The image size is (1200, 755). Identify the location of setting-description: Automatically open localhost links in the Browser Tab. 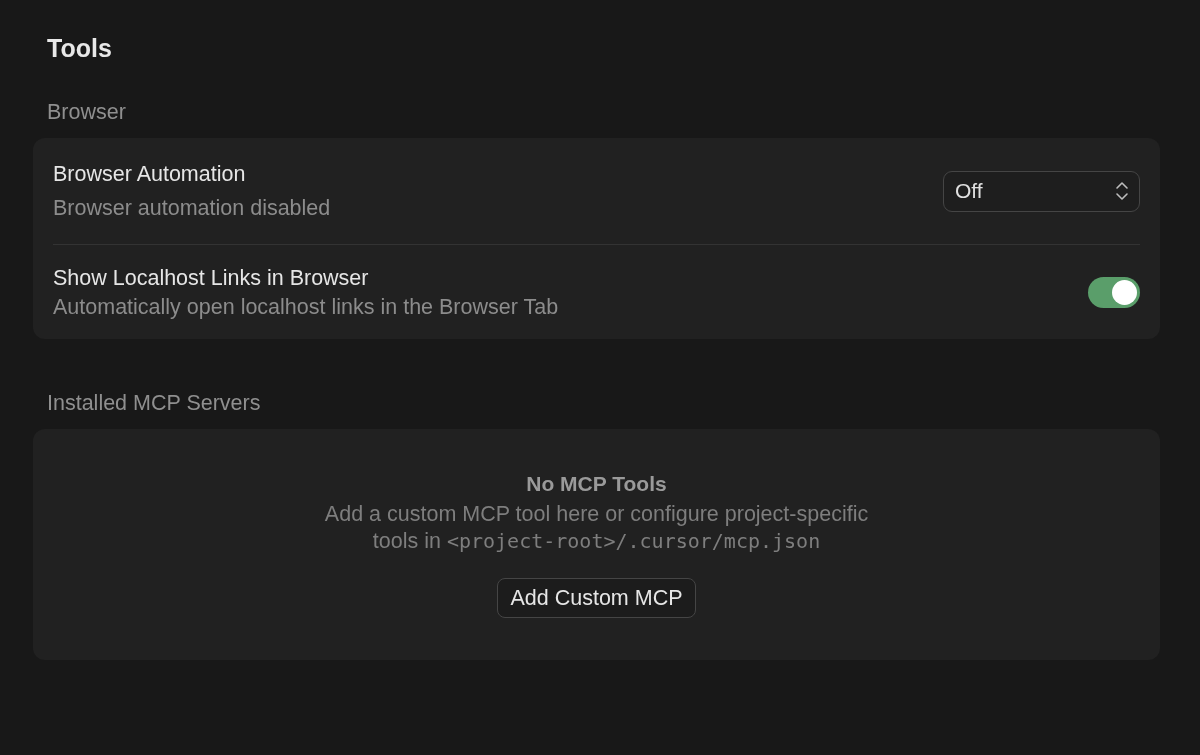
(306, 307).